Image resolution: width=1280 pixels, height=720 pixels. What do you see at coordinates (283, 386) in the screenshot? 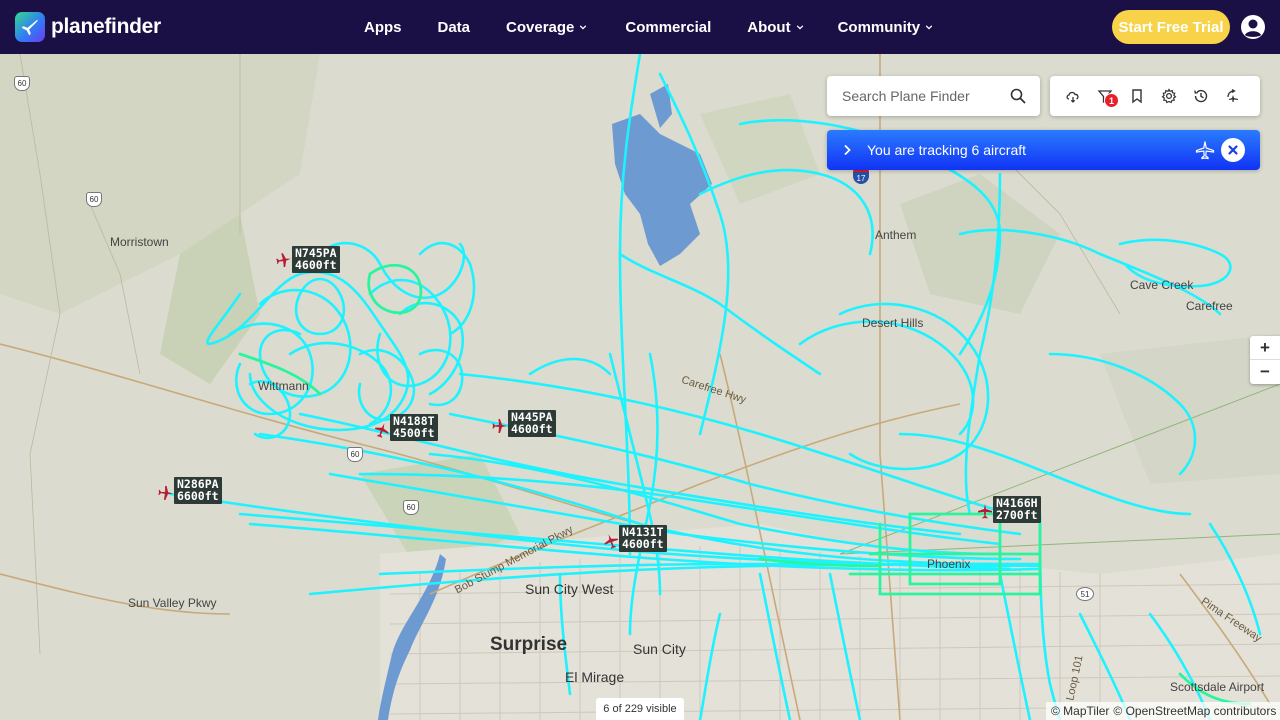
I see `place-wittmann: Wittmann` at bounding box center [283, 386].